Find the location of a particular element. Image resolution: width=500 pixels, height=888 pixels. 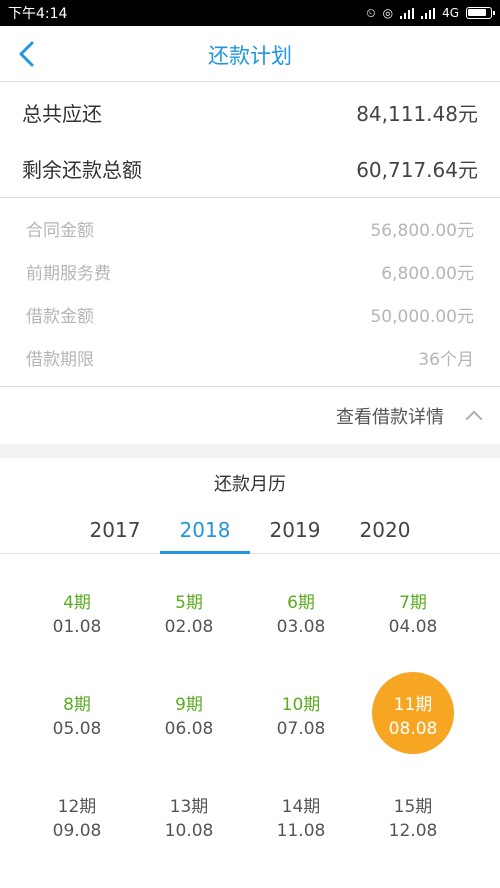

period-label: 11期 is located at coordinates (413, 705).